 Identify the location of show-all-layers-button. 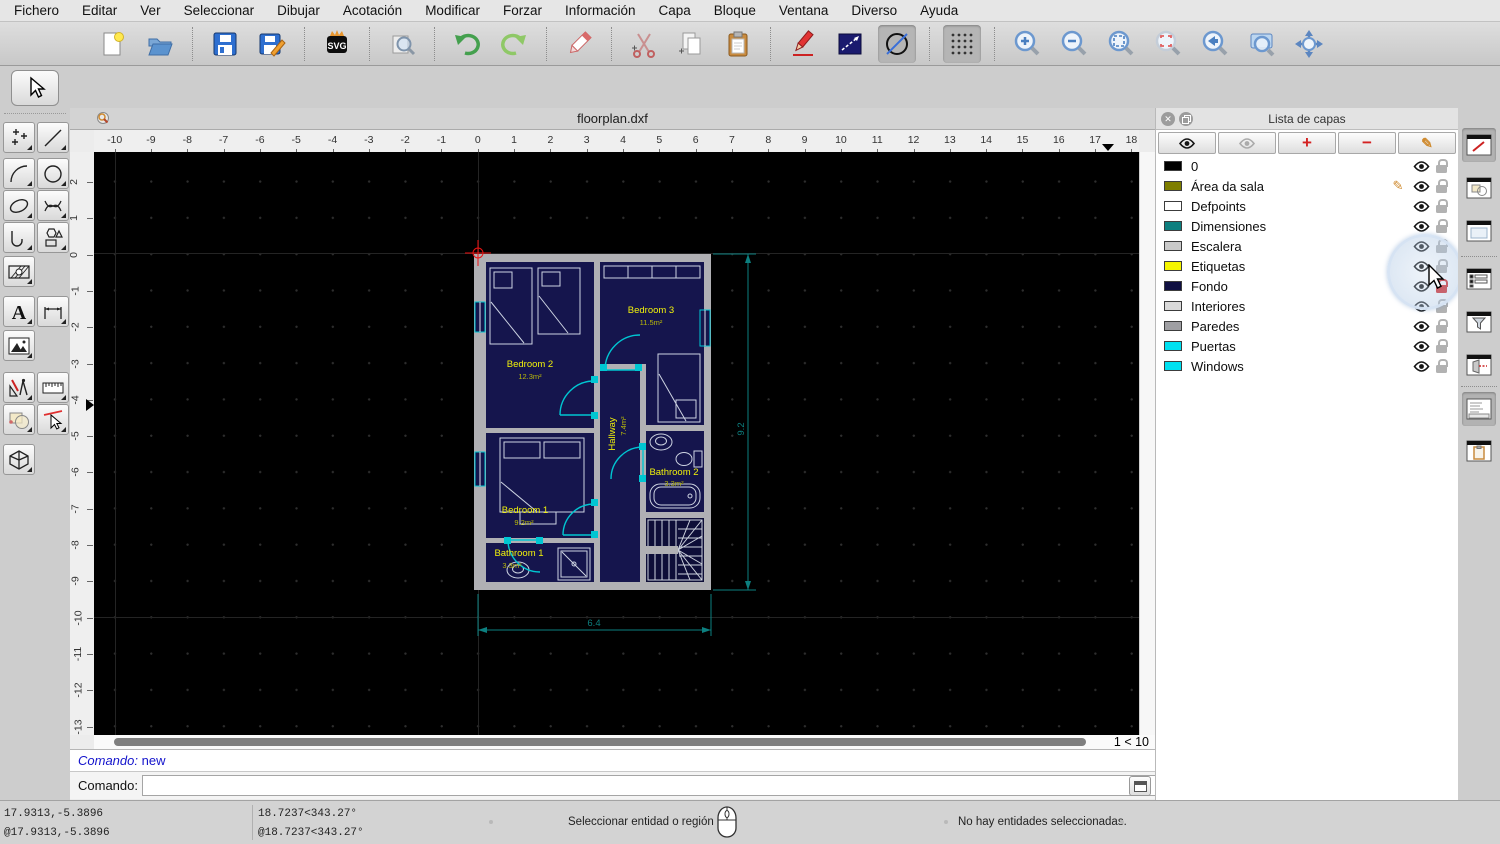
(1187, 143).